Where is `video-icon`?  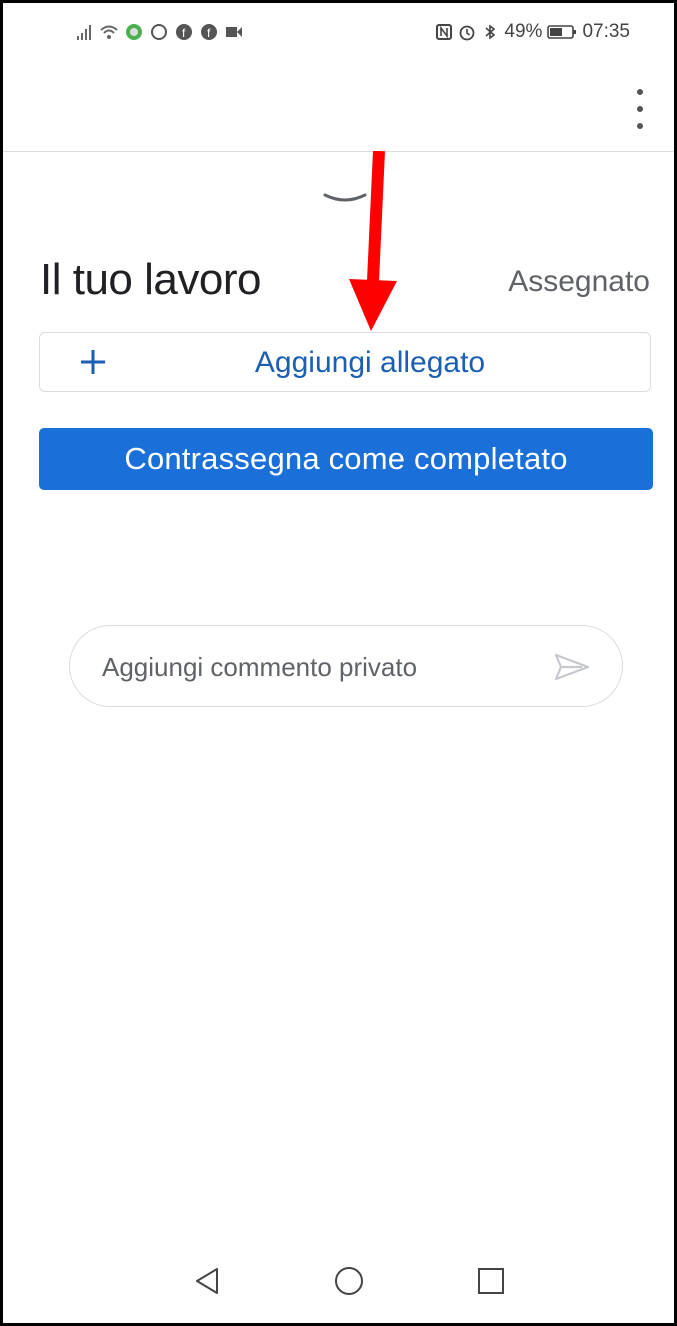
video-icon is located at coordinates (234, 32).